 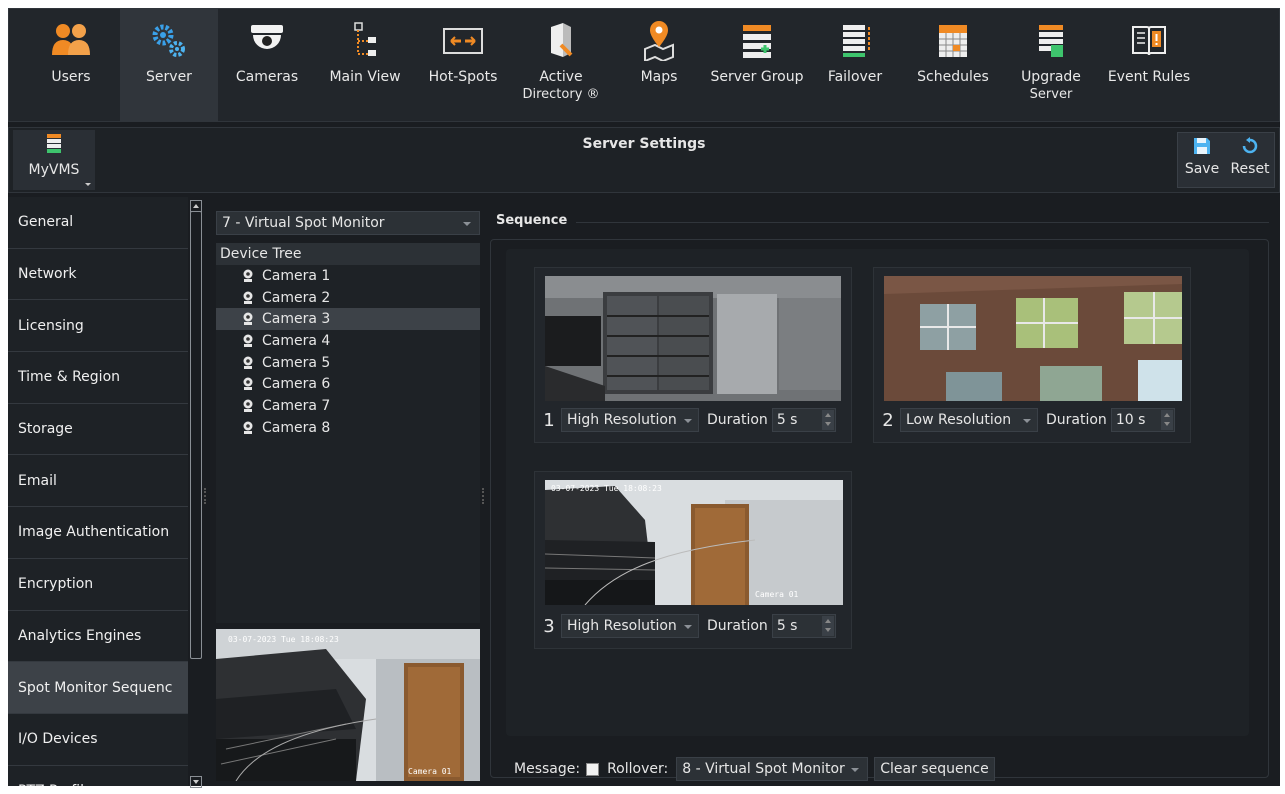 I want to click on settings-header: MyVMS Server Settings Save Reset, so click(x=644, y=160).